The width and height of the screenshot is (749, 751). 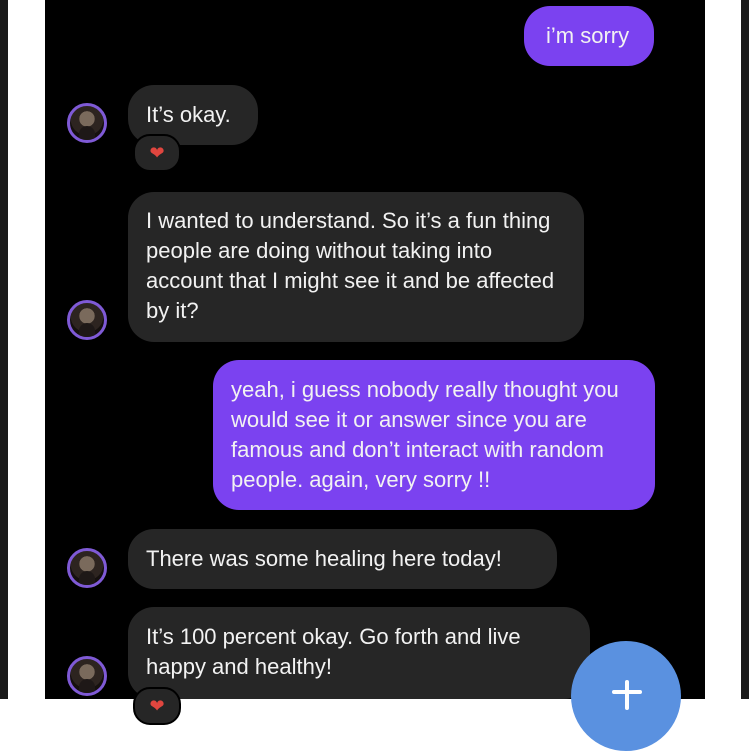 I want to click on right-frame, so click(x=745, y=349).